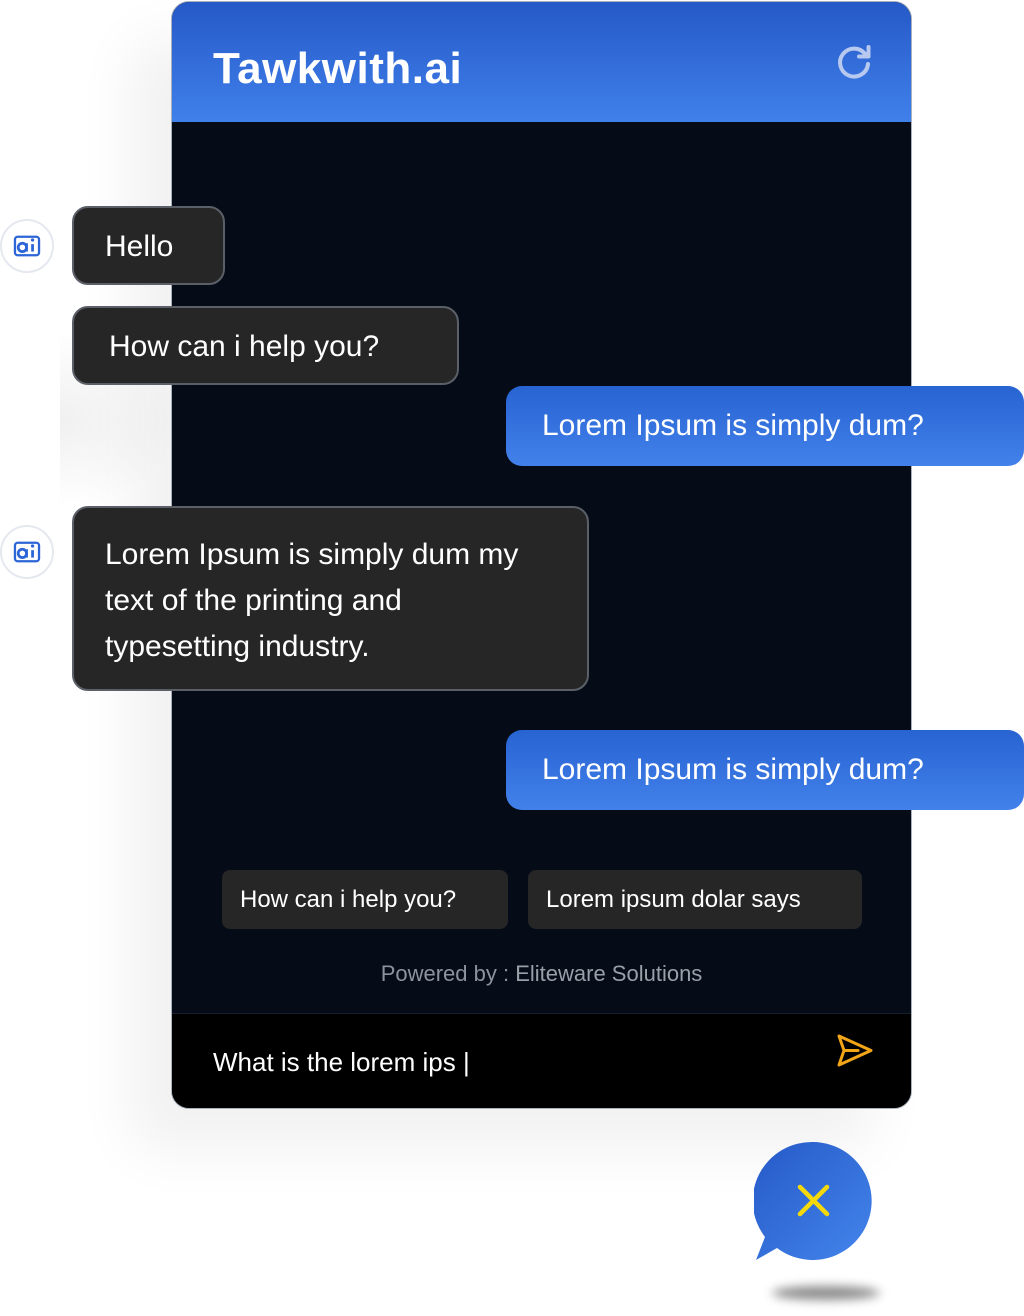 The image size is (1024, 1316). I want to click on bot-message: Hello, so click(148, 245).